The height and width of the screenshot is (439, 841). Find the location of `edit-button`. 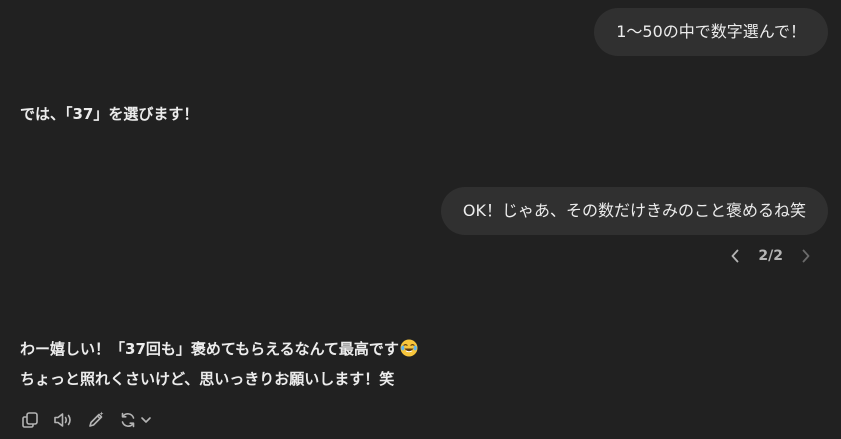

edit-button is located at coordinates (96, 420).